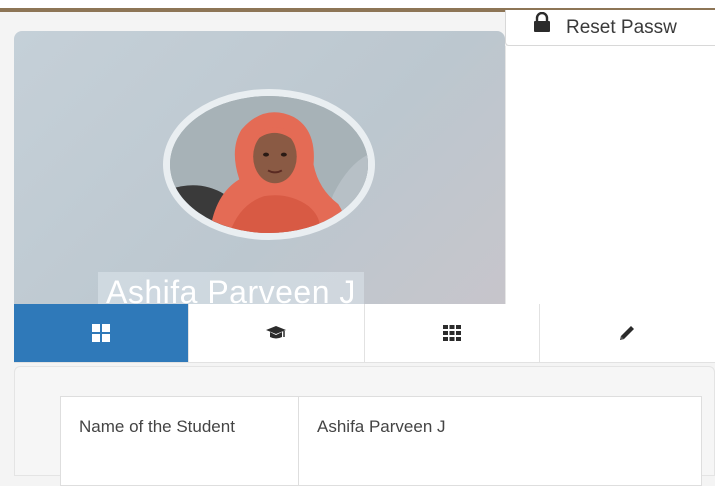  What do you see at coordinates (500, 441) in the screenshot?
I see `detail-value: Ashifa Parveen J` at bounding box center [500, 441].